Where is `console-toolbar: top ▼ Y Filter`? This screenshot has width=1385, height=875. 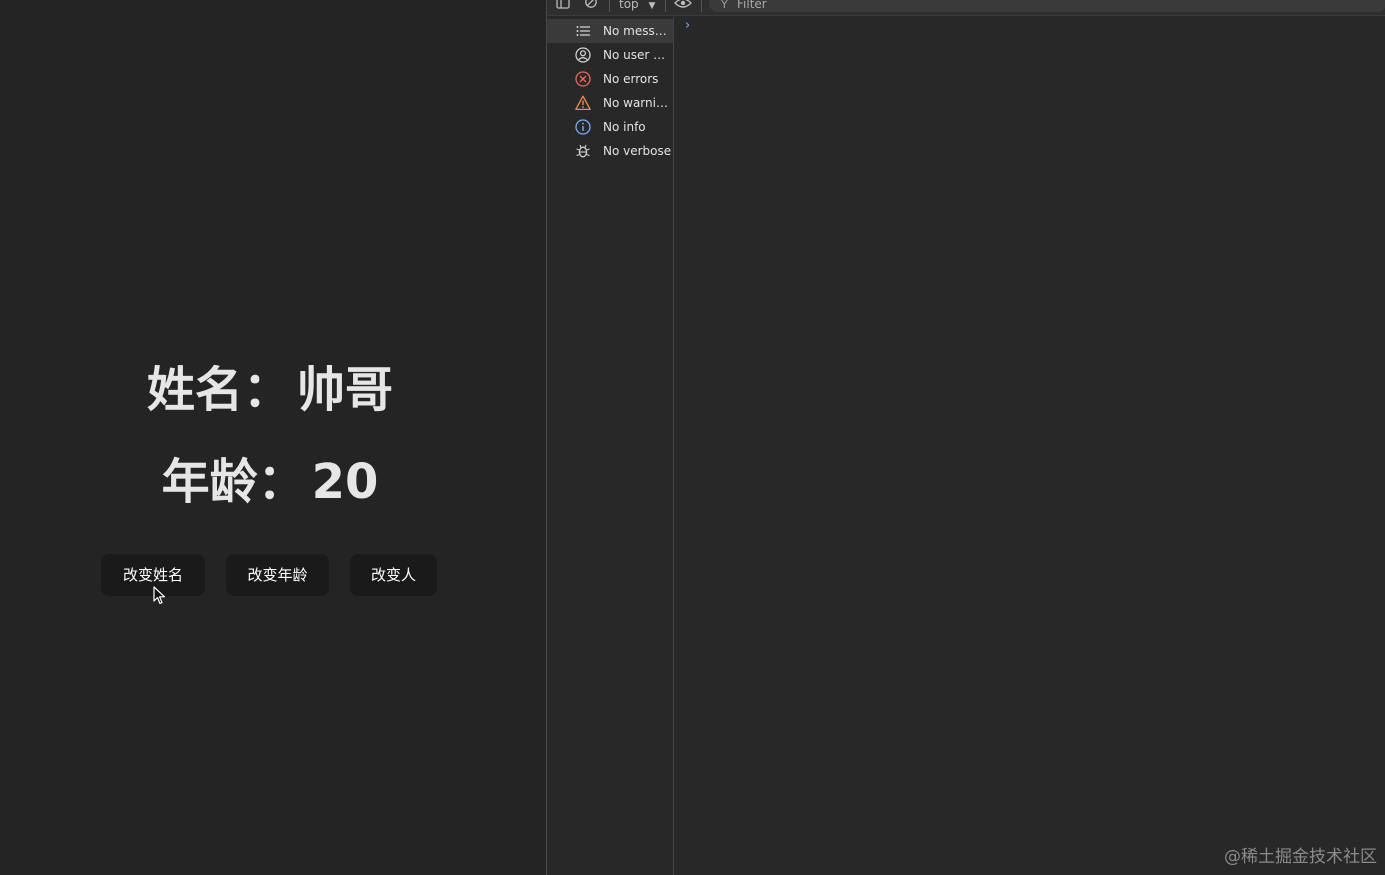
console-toolbar: top ▼ Y Filter is located at coordinates (966, 8).